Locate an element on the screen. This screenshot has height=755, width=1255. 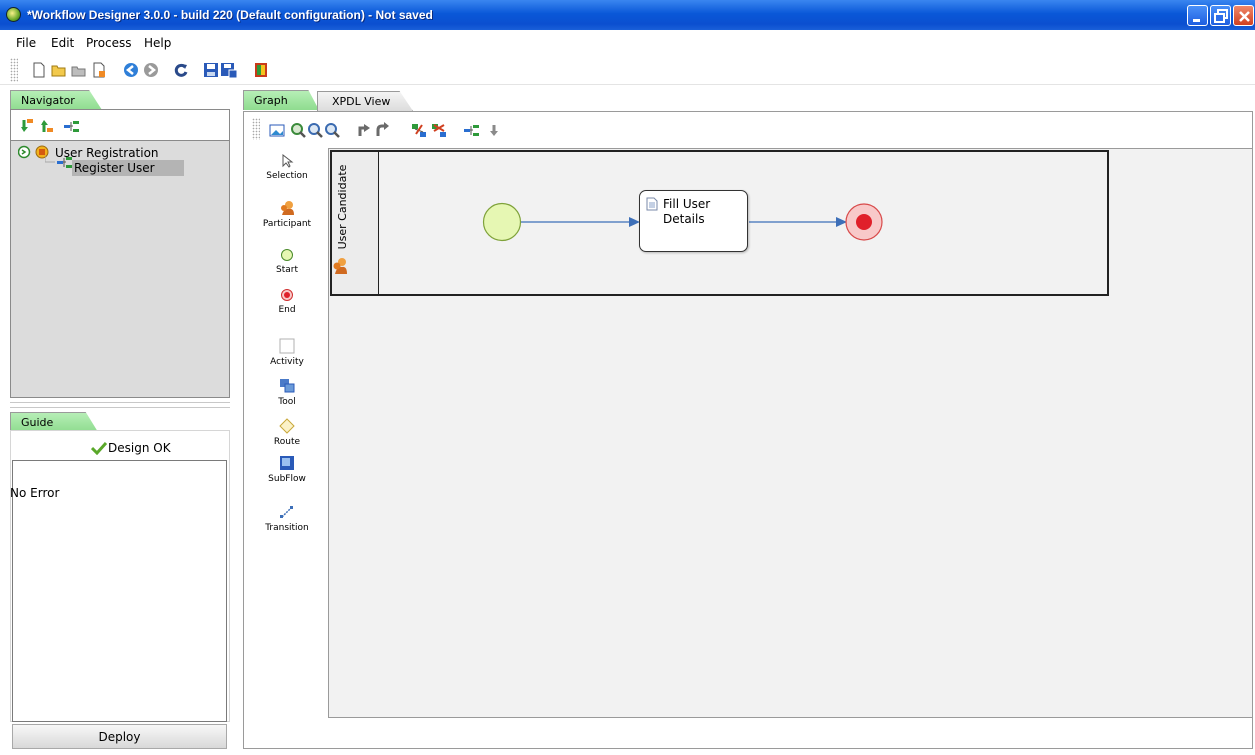
remove-participant-icon is located at coordinates (439, 130).